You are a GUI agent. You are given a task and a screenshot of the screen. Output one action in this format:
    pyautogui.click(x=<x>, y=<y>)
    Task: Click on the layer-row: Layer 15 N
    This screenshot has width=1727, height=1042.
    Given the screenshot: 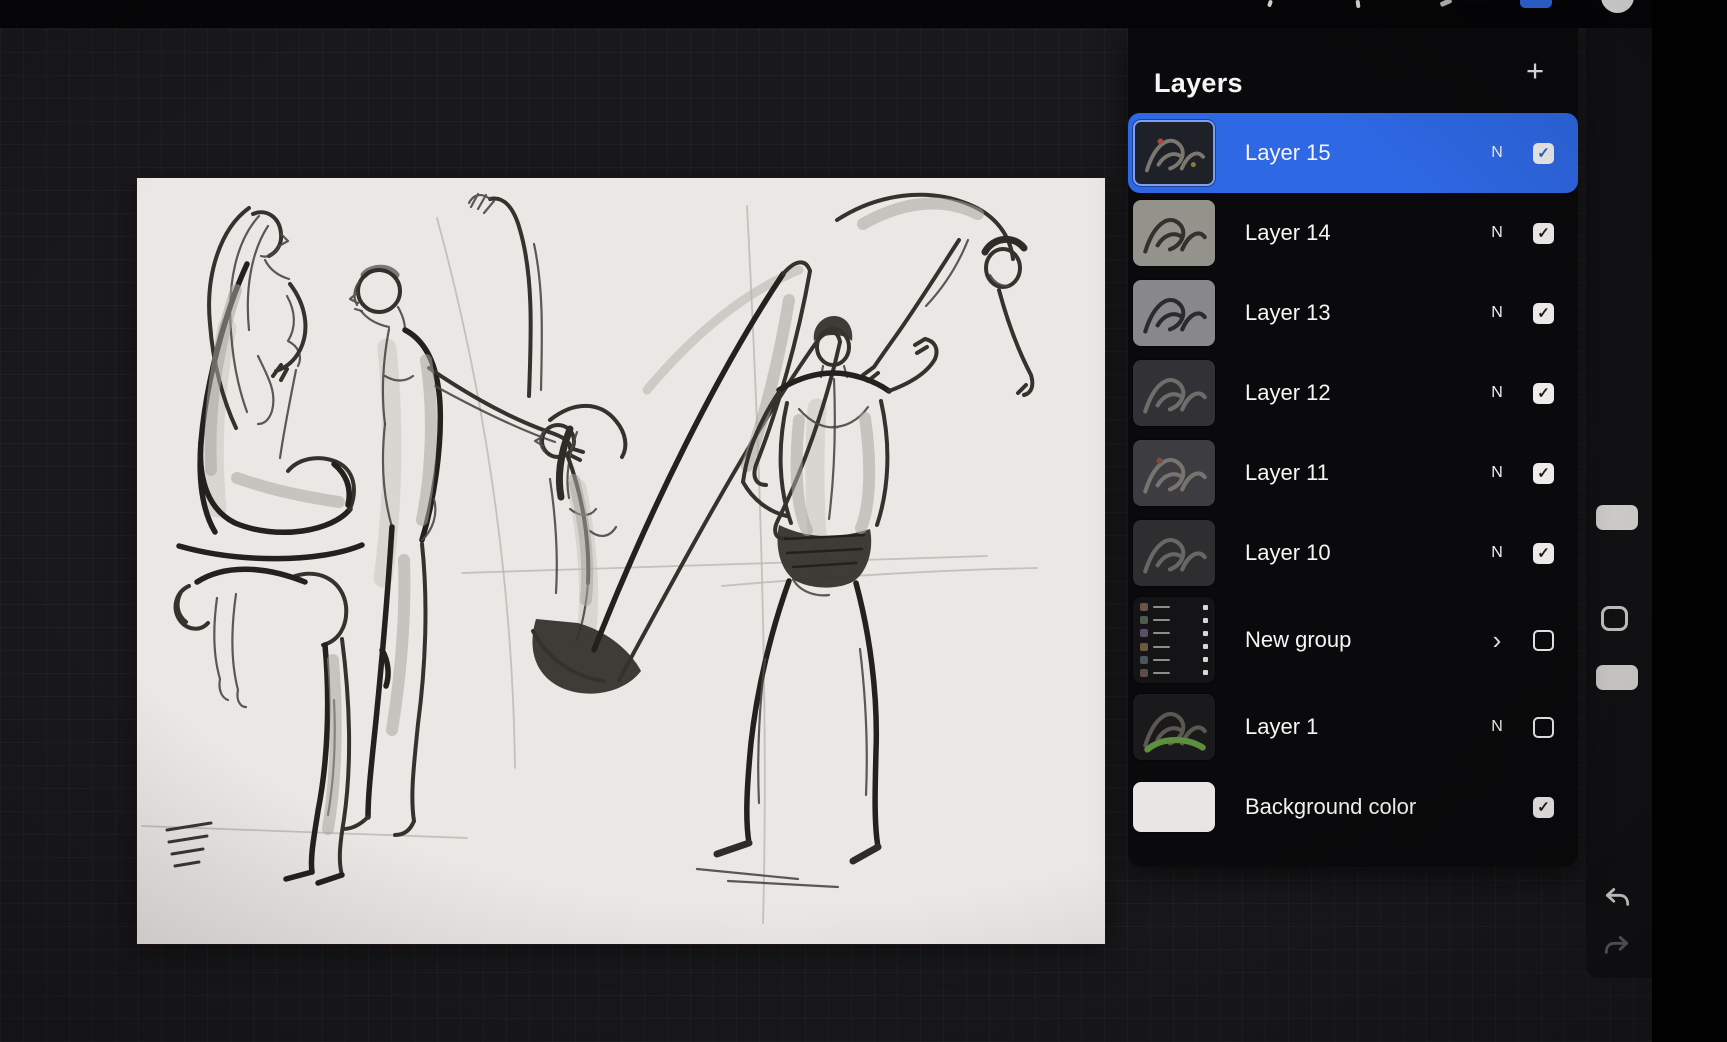 What is the action you would take?
    pyautogui.click(x=1353, y=153)
    